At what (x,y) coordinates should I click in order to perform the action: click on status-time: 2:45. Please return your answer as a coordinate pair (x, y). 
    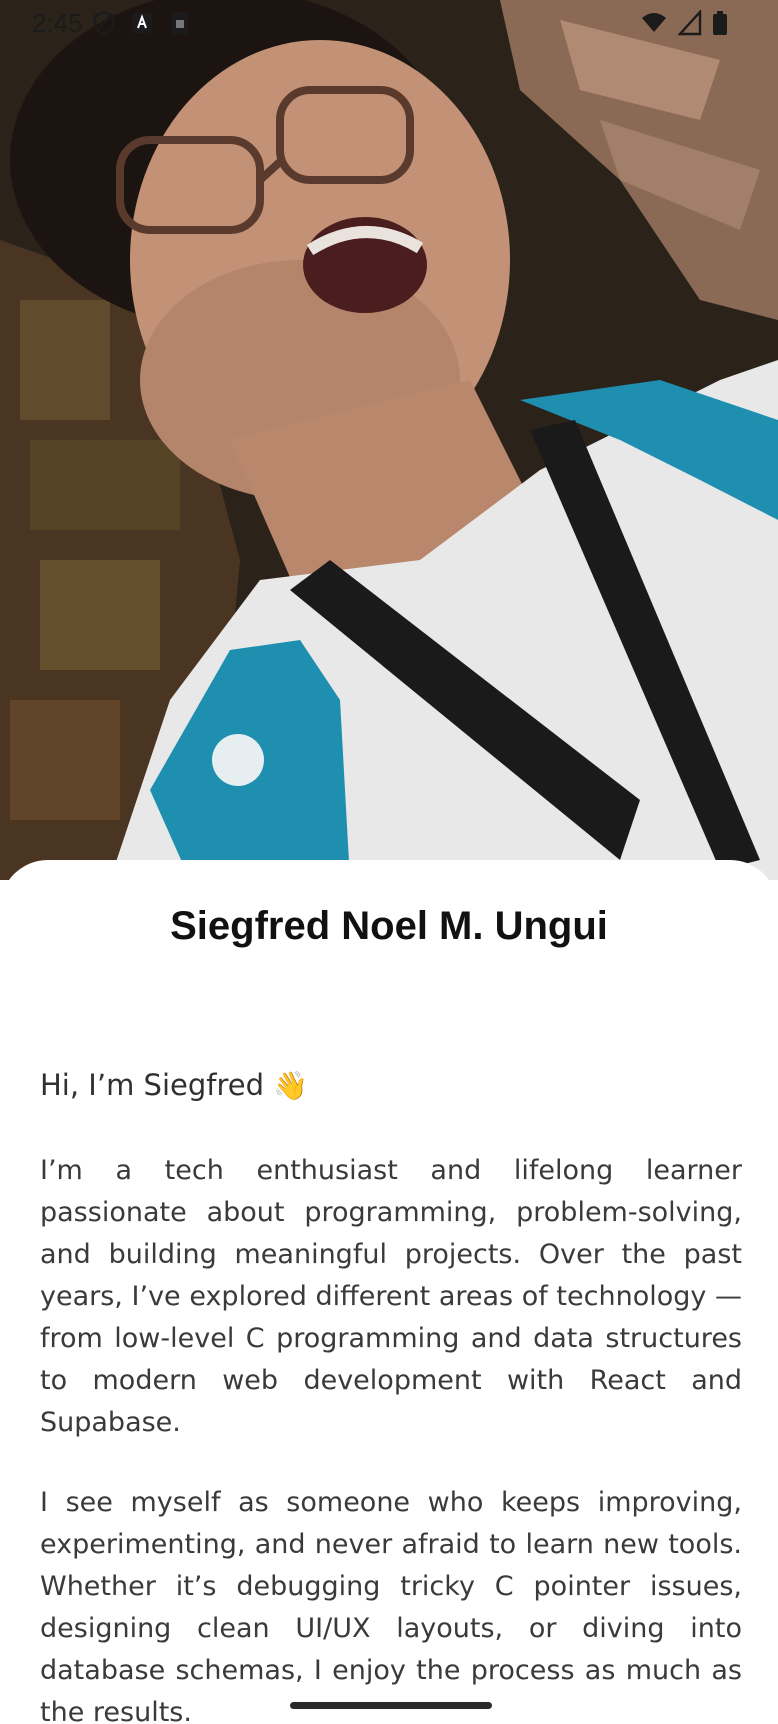
    Looking at the image, I should click on (57, 23).